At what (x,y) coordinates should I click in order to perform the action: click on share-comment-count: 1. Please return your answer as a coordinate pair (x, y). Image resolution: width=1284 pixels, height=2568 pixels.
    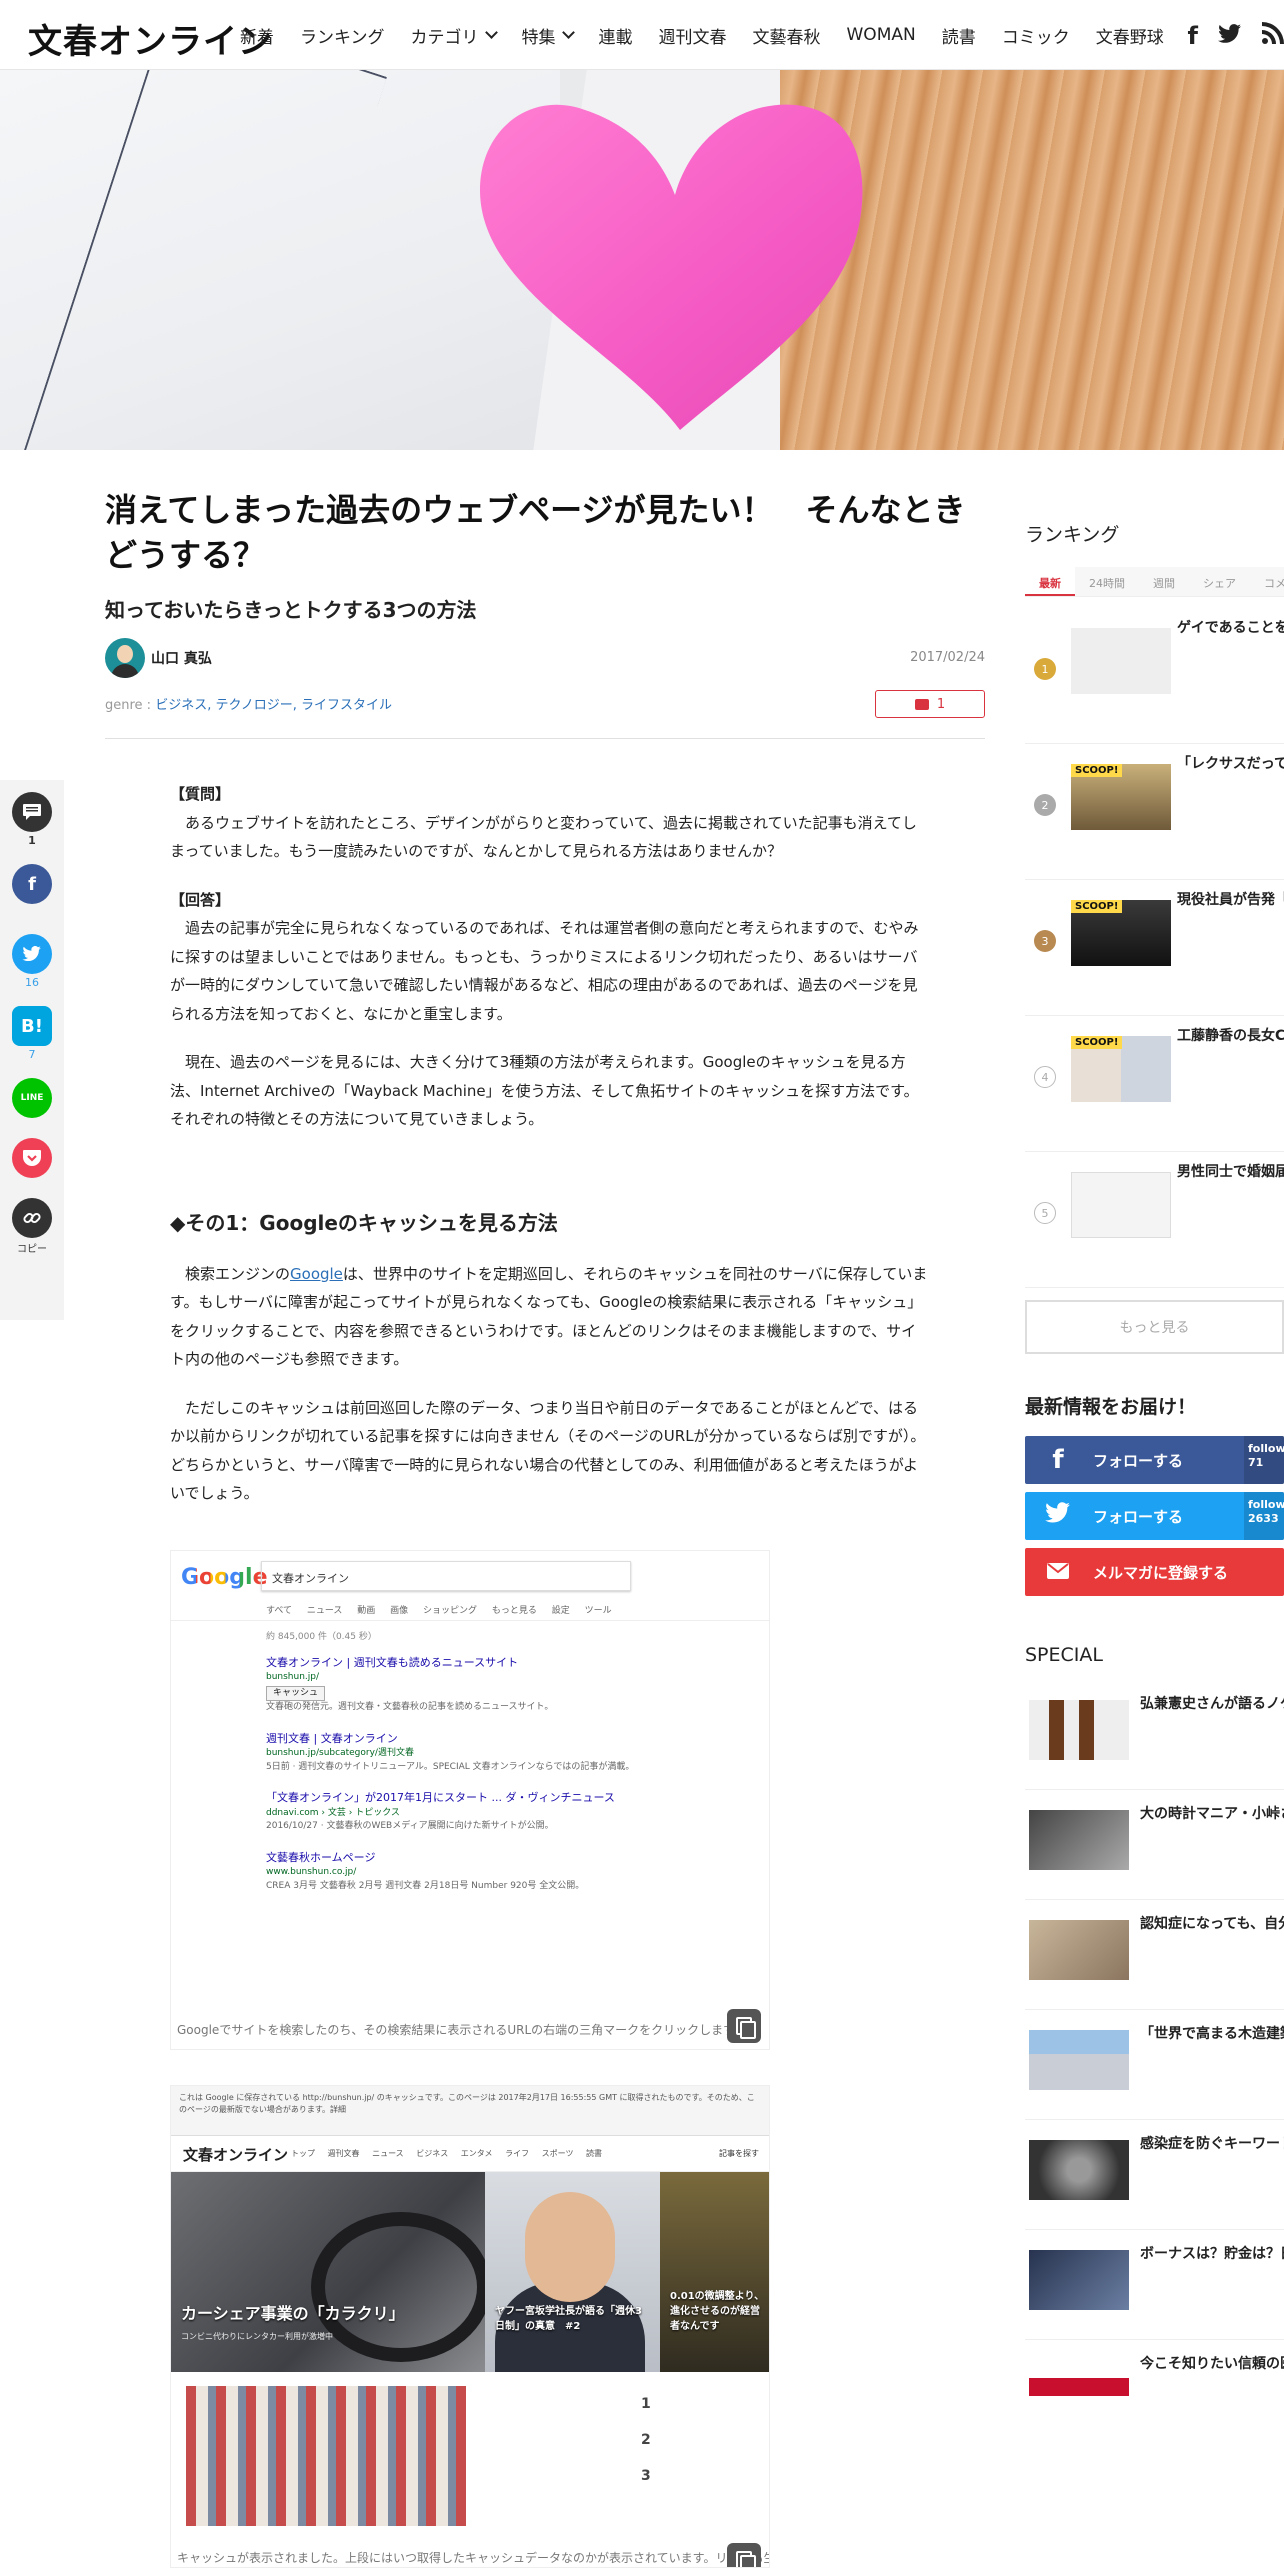
    Looking at the image, I should click on (32, 840).